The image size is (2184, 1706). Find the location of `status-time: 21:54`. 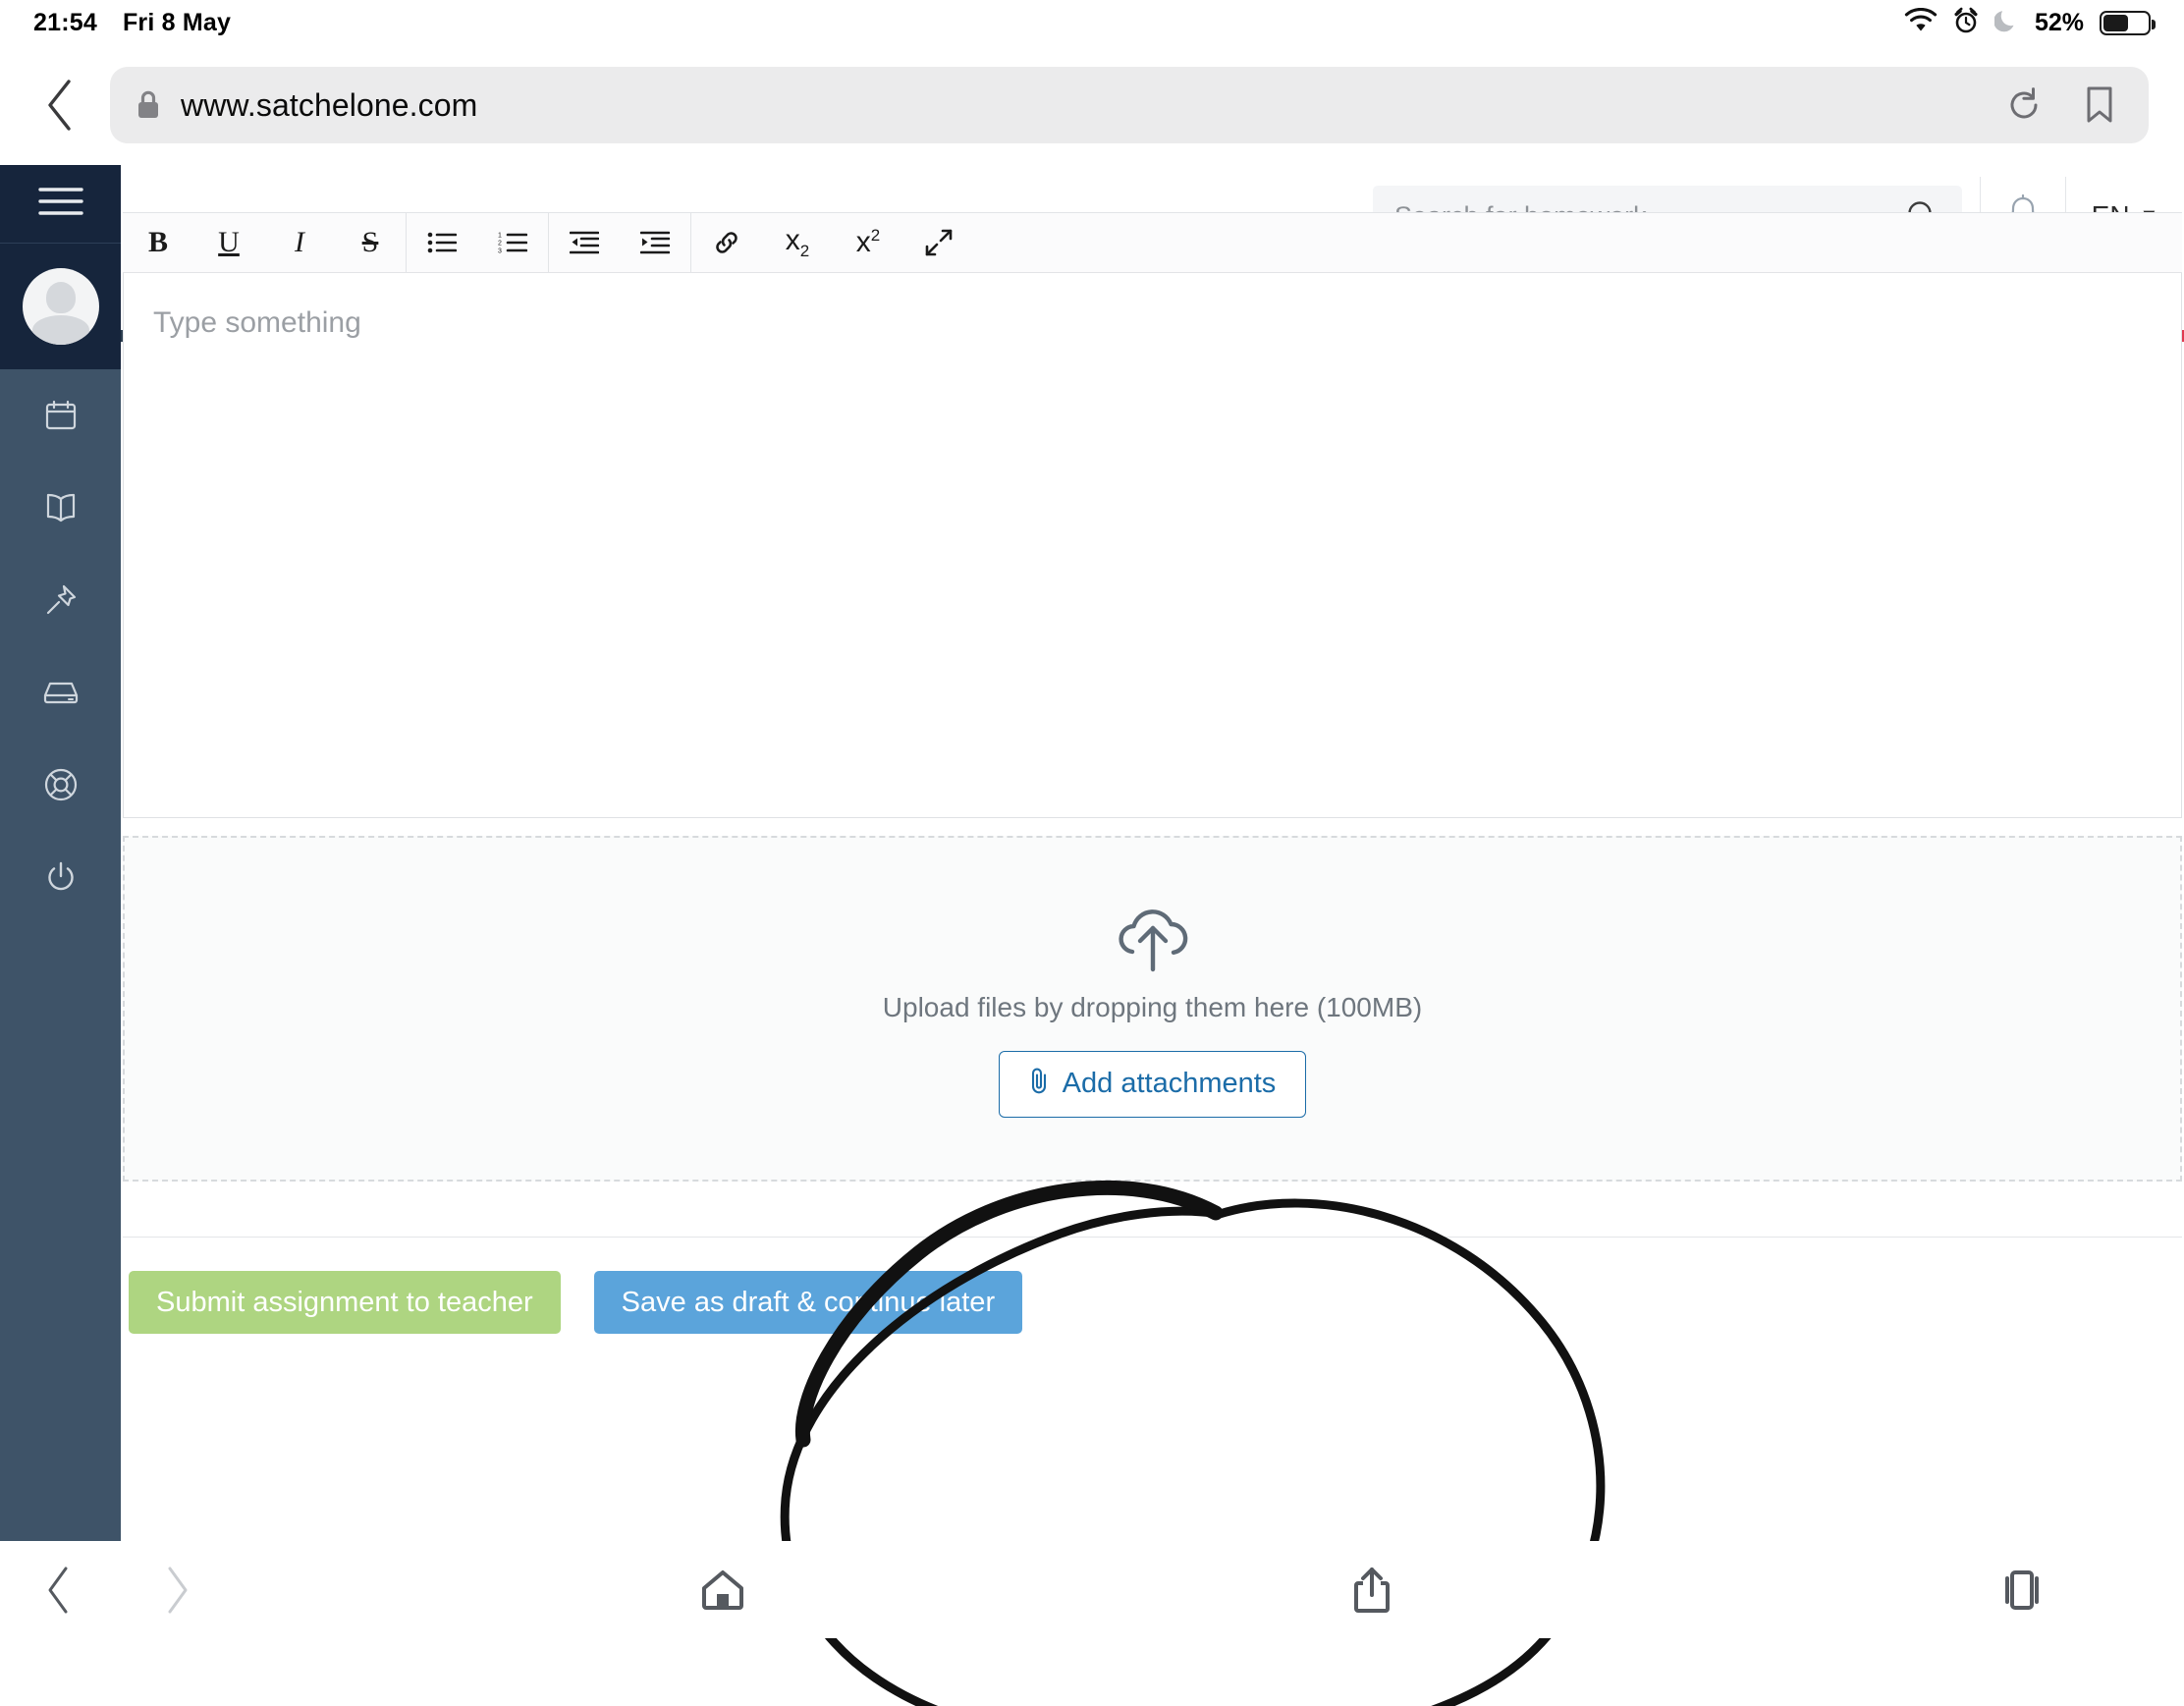

status-time: 21:54 is located at coordinates (65, 22).